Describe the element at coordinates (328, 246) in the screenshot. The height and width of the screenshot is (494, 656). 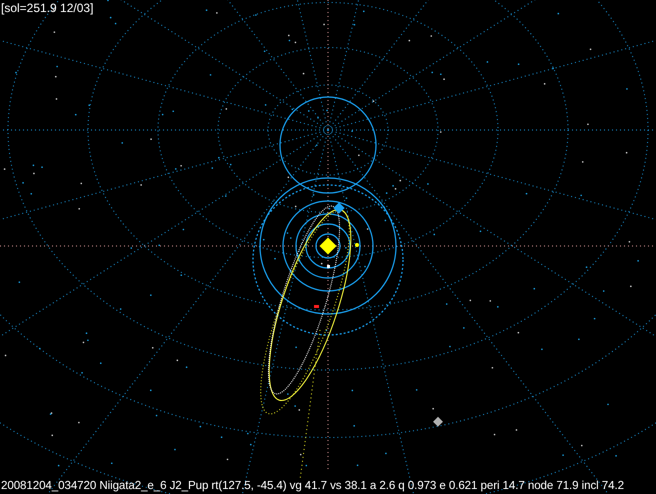
I see `sun-marker` at that location.